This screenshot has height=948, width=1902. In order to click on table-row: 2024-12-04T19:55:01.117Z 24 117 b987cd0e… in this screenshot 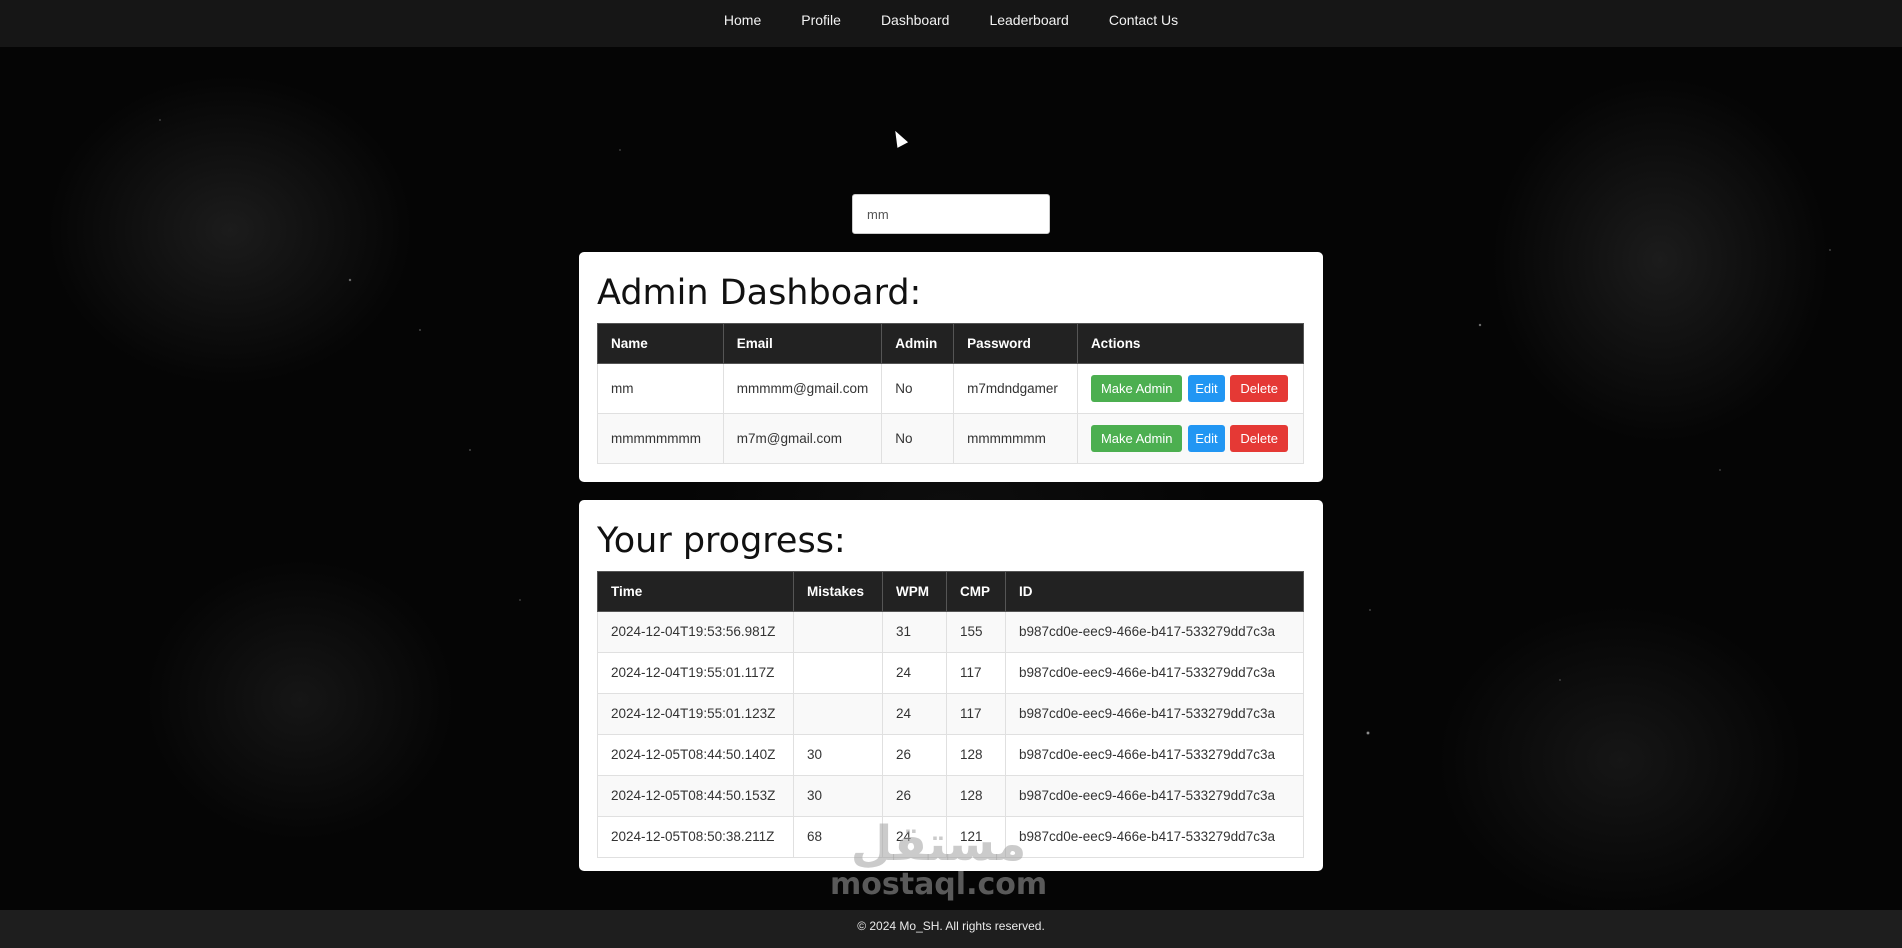, I will do `click(950, 672)`.